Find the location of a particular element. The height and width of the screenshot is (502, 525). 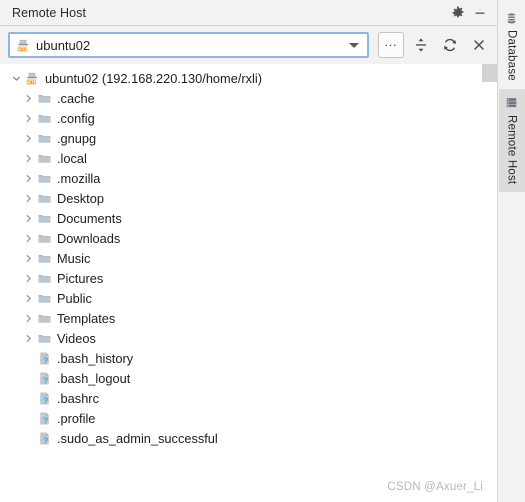

tree-row-label: ubuntu02 (192.168.220.130/home/rxli) is located at coordinates (153, 78).